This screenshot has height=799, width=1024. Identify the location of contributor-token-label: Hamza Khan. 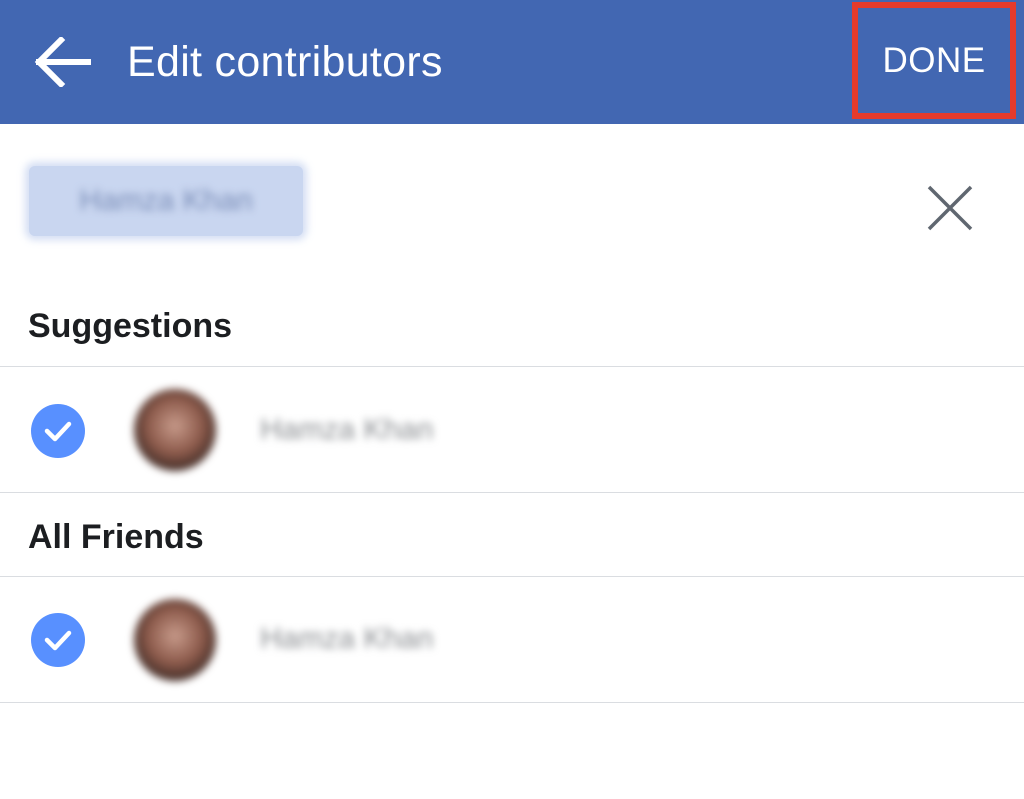
(166, 200).